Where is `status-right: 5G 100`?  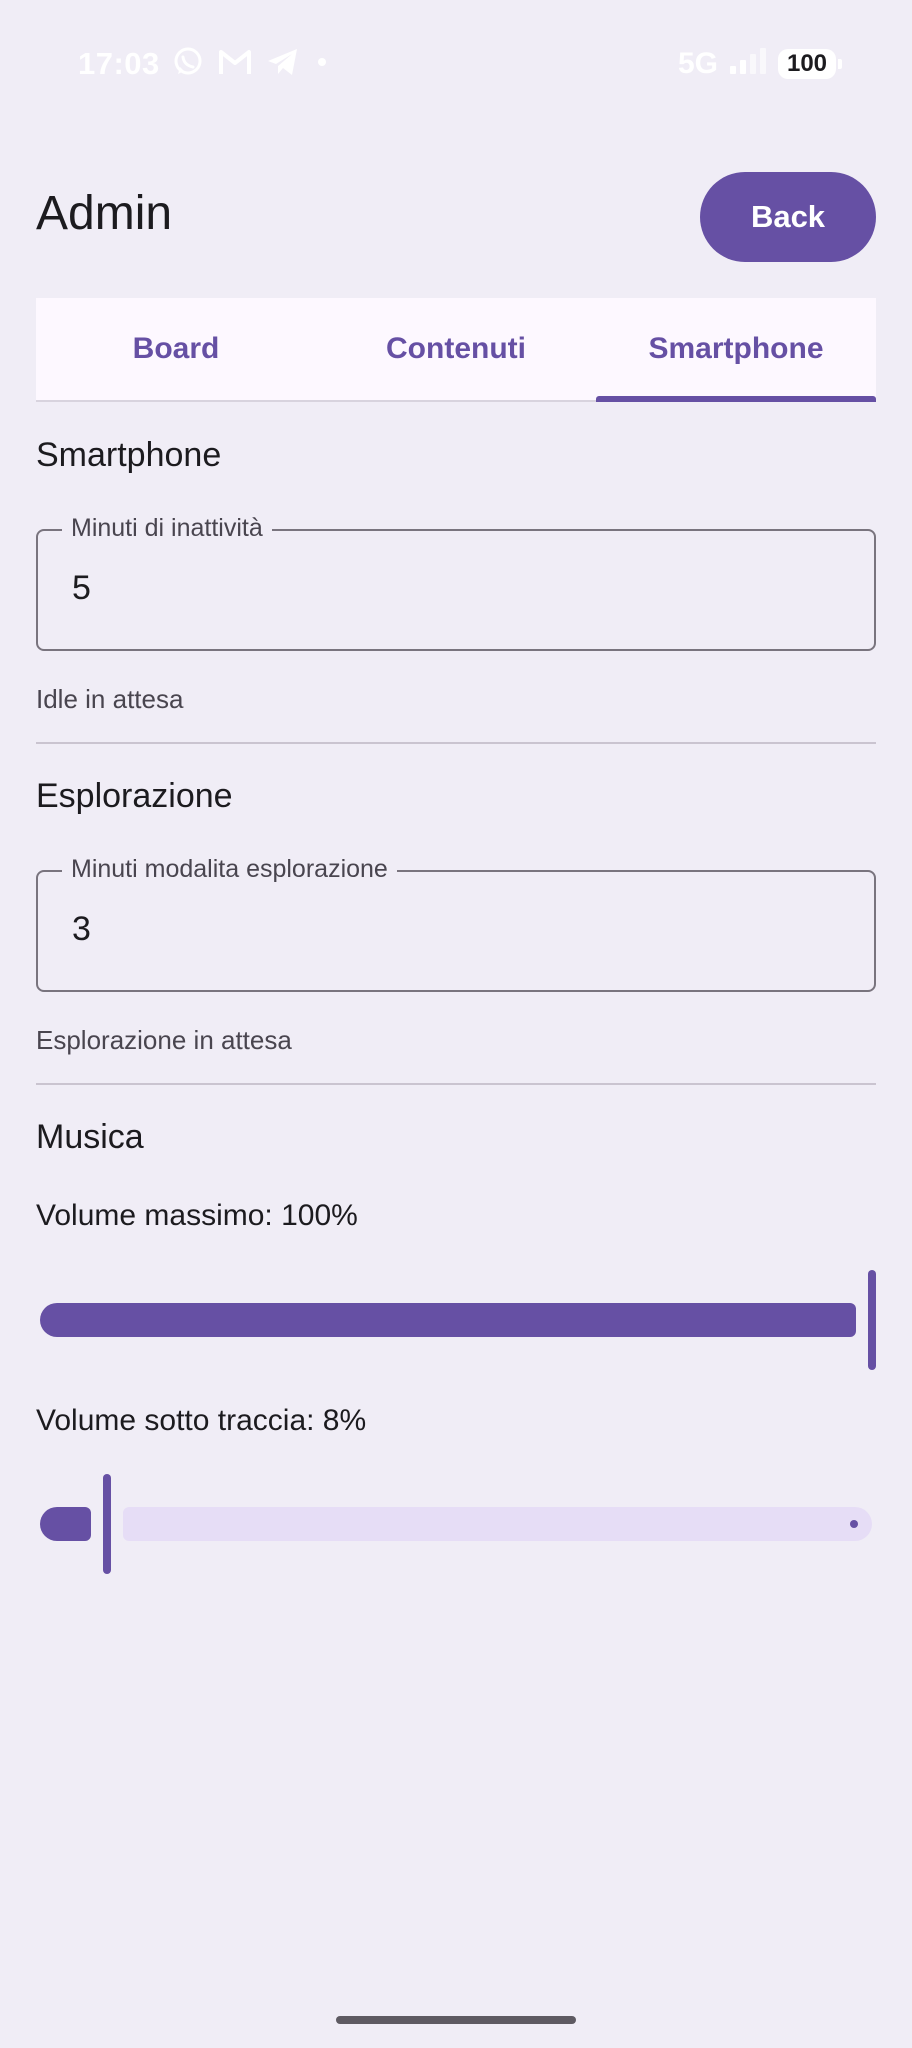 status-right: 5G 100 is located at coordinates (759, 63).